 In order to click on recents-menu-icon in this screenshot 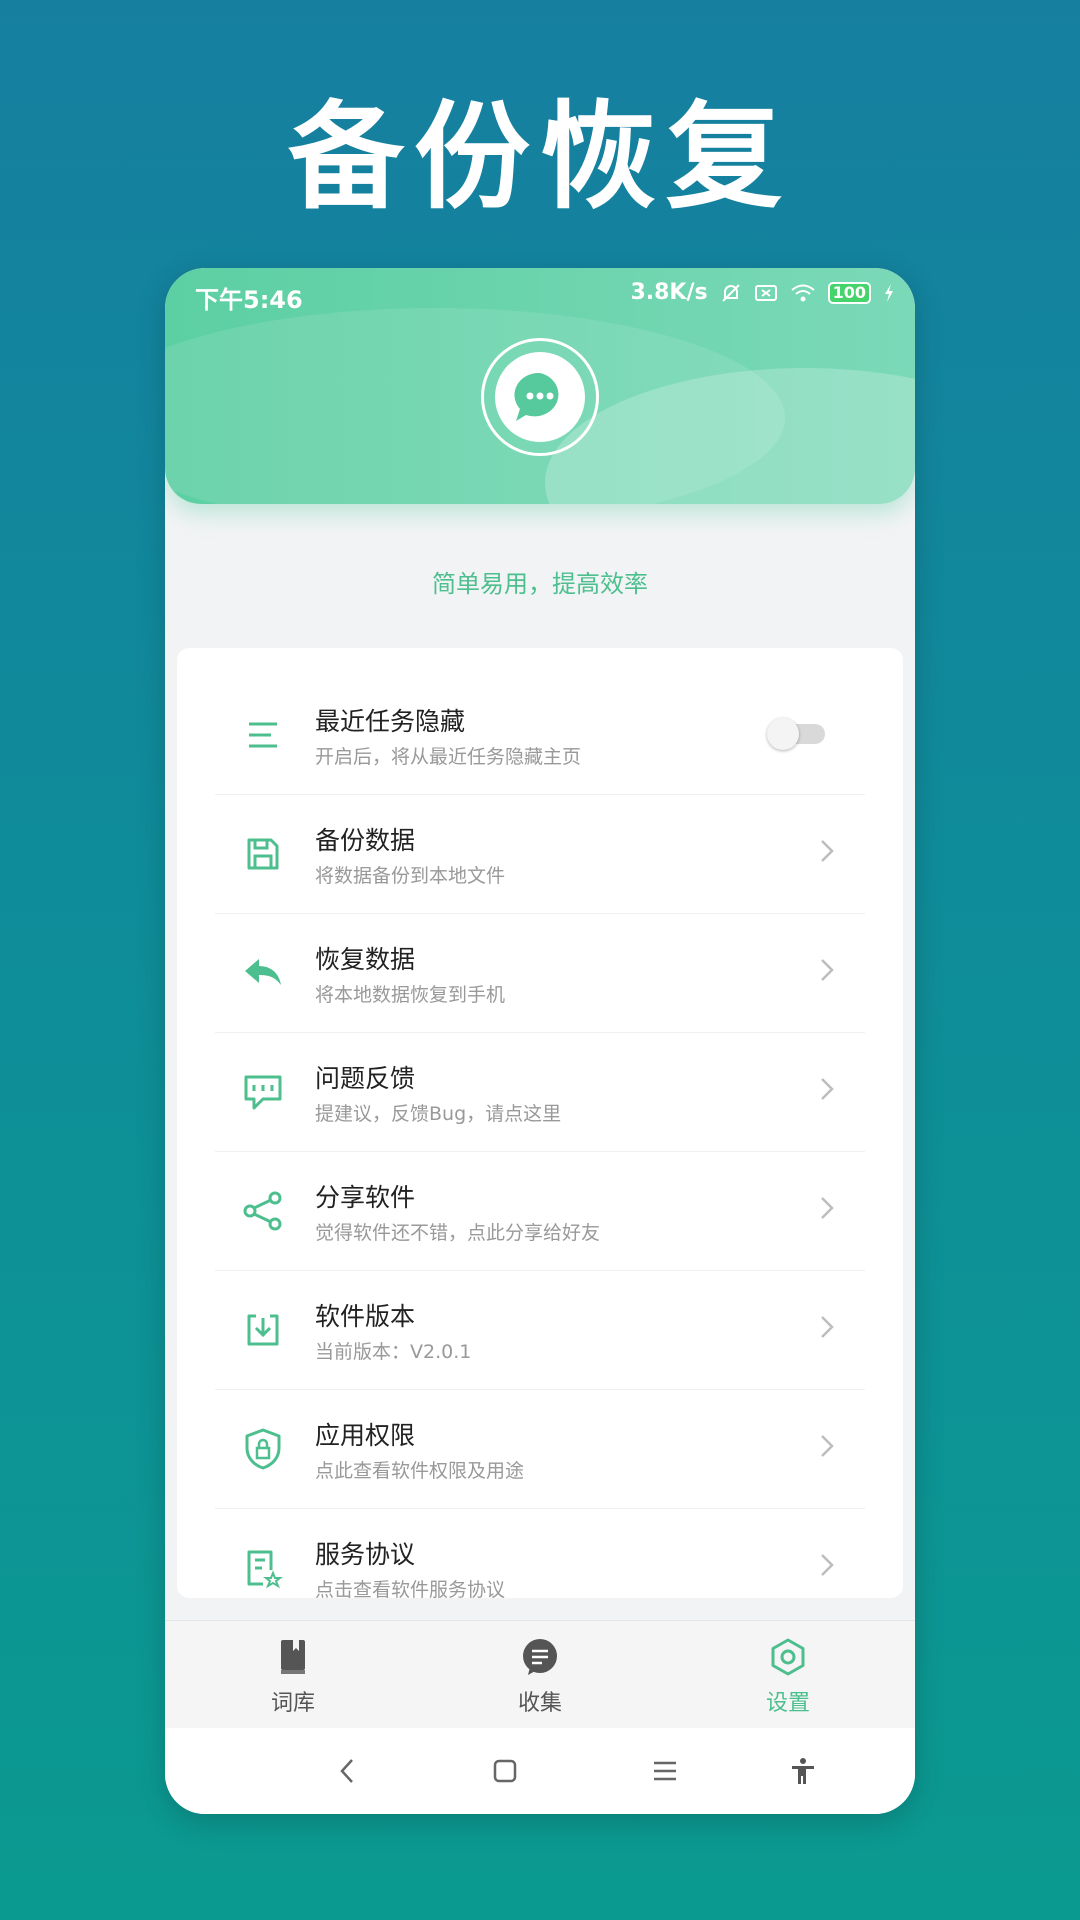, I will do `click(665, 1771)`.